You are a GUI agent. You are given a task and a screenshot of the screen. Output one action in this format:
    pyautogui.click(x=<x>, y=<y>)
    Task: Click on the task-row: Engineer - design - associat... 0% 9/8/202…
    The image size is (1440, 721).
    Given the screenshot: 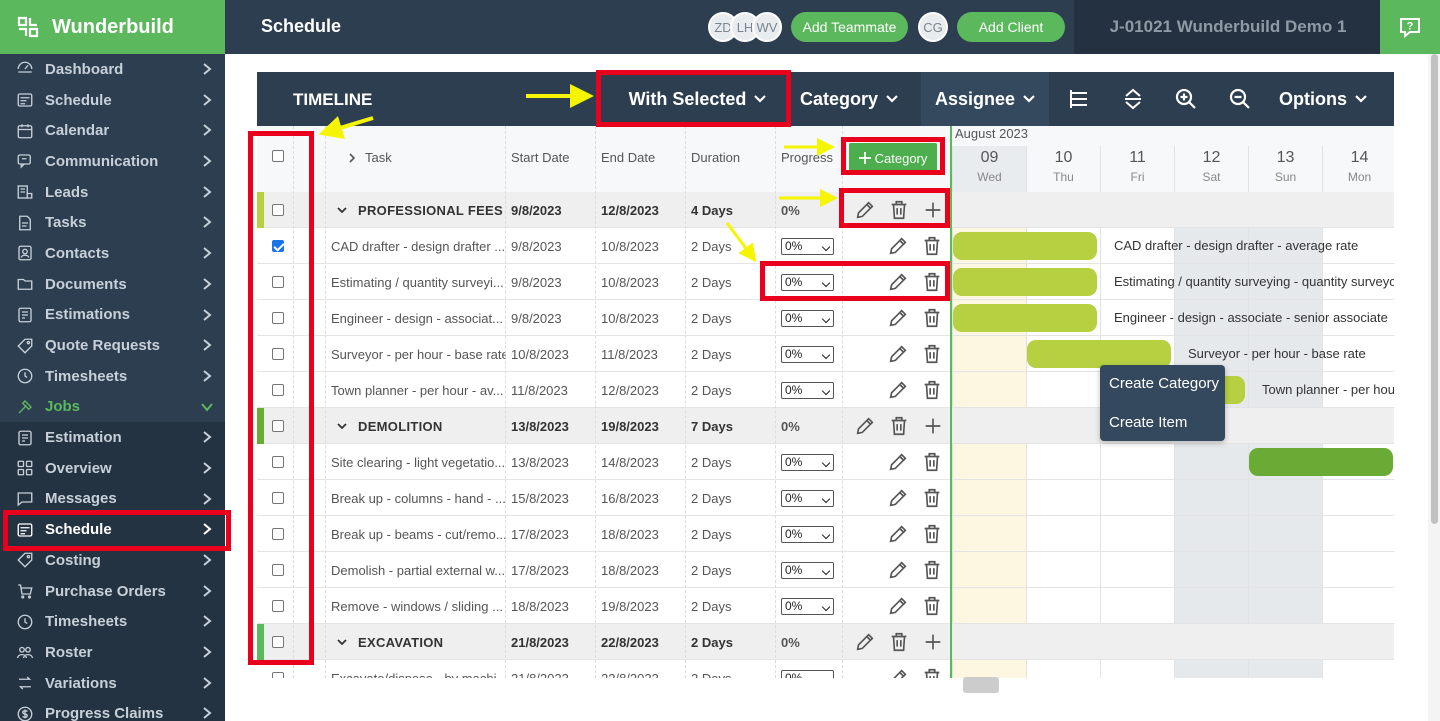 What is the action you would take?
    pyautogui.click(x=825, y=318)
    